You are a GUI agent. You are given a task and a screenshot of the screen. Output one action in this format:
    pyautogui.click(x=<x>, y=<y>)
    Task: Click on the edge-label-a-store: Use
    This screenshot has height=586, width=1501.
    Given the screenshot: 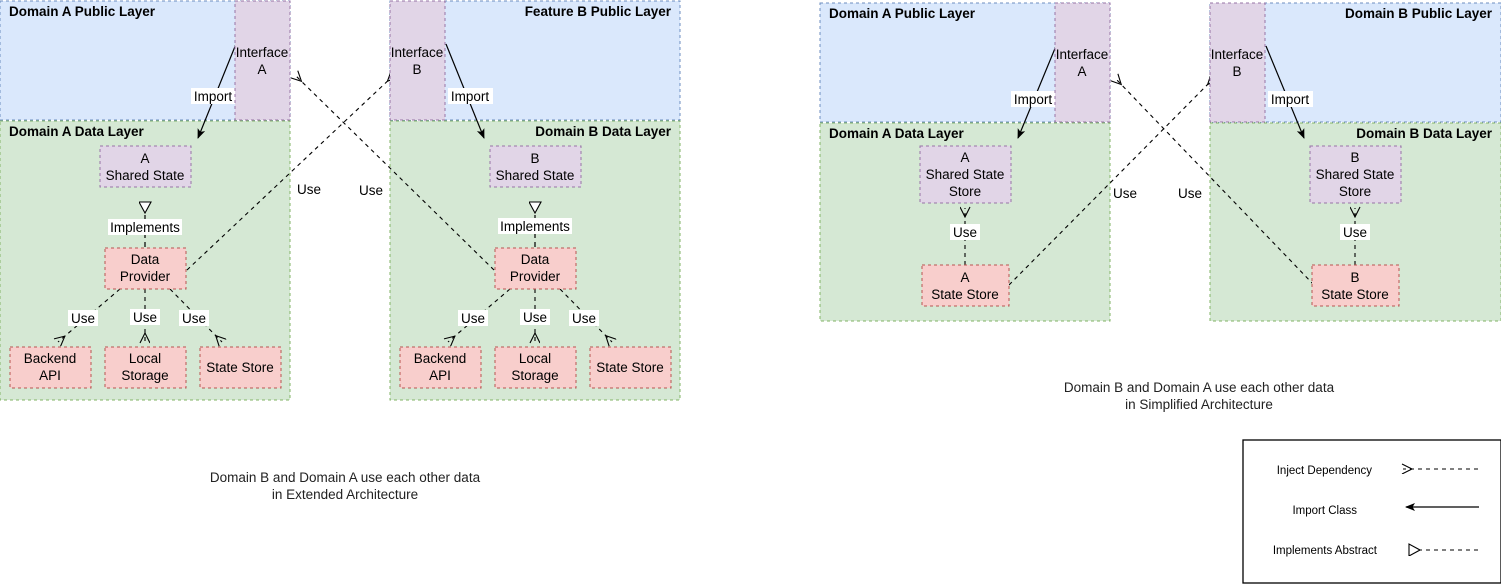 What is the action you would take?
    pyautogui.click(x=194, y=318)
    